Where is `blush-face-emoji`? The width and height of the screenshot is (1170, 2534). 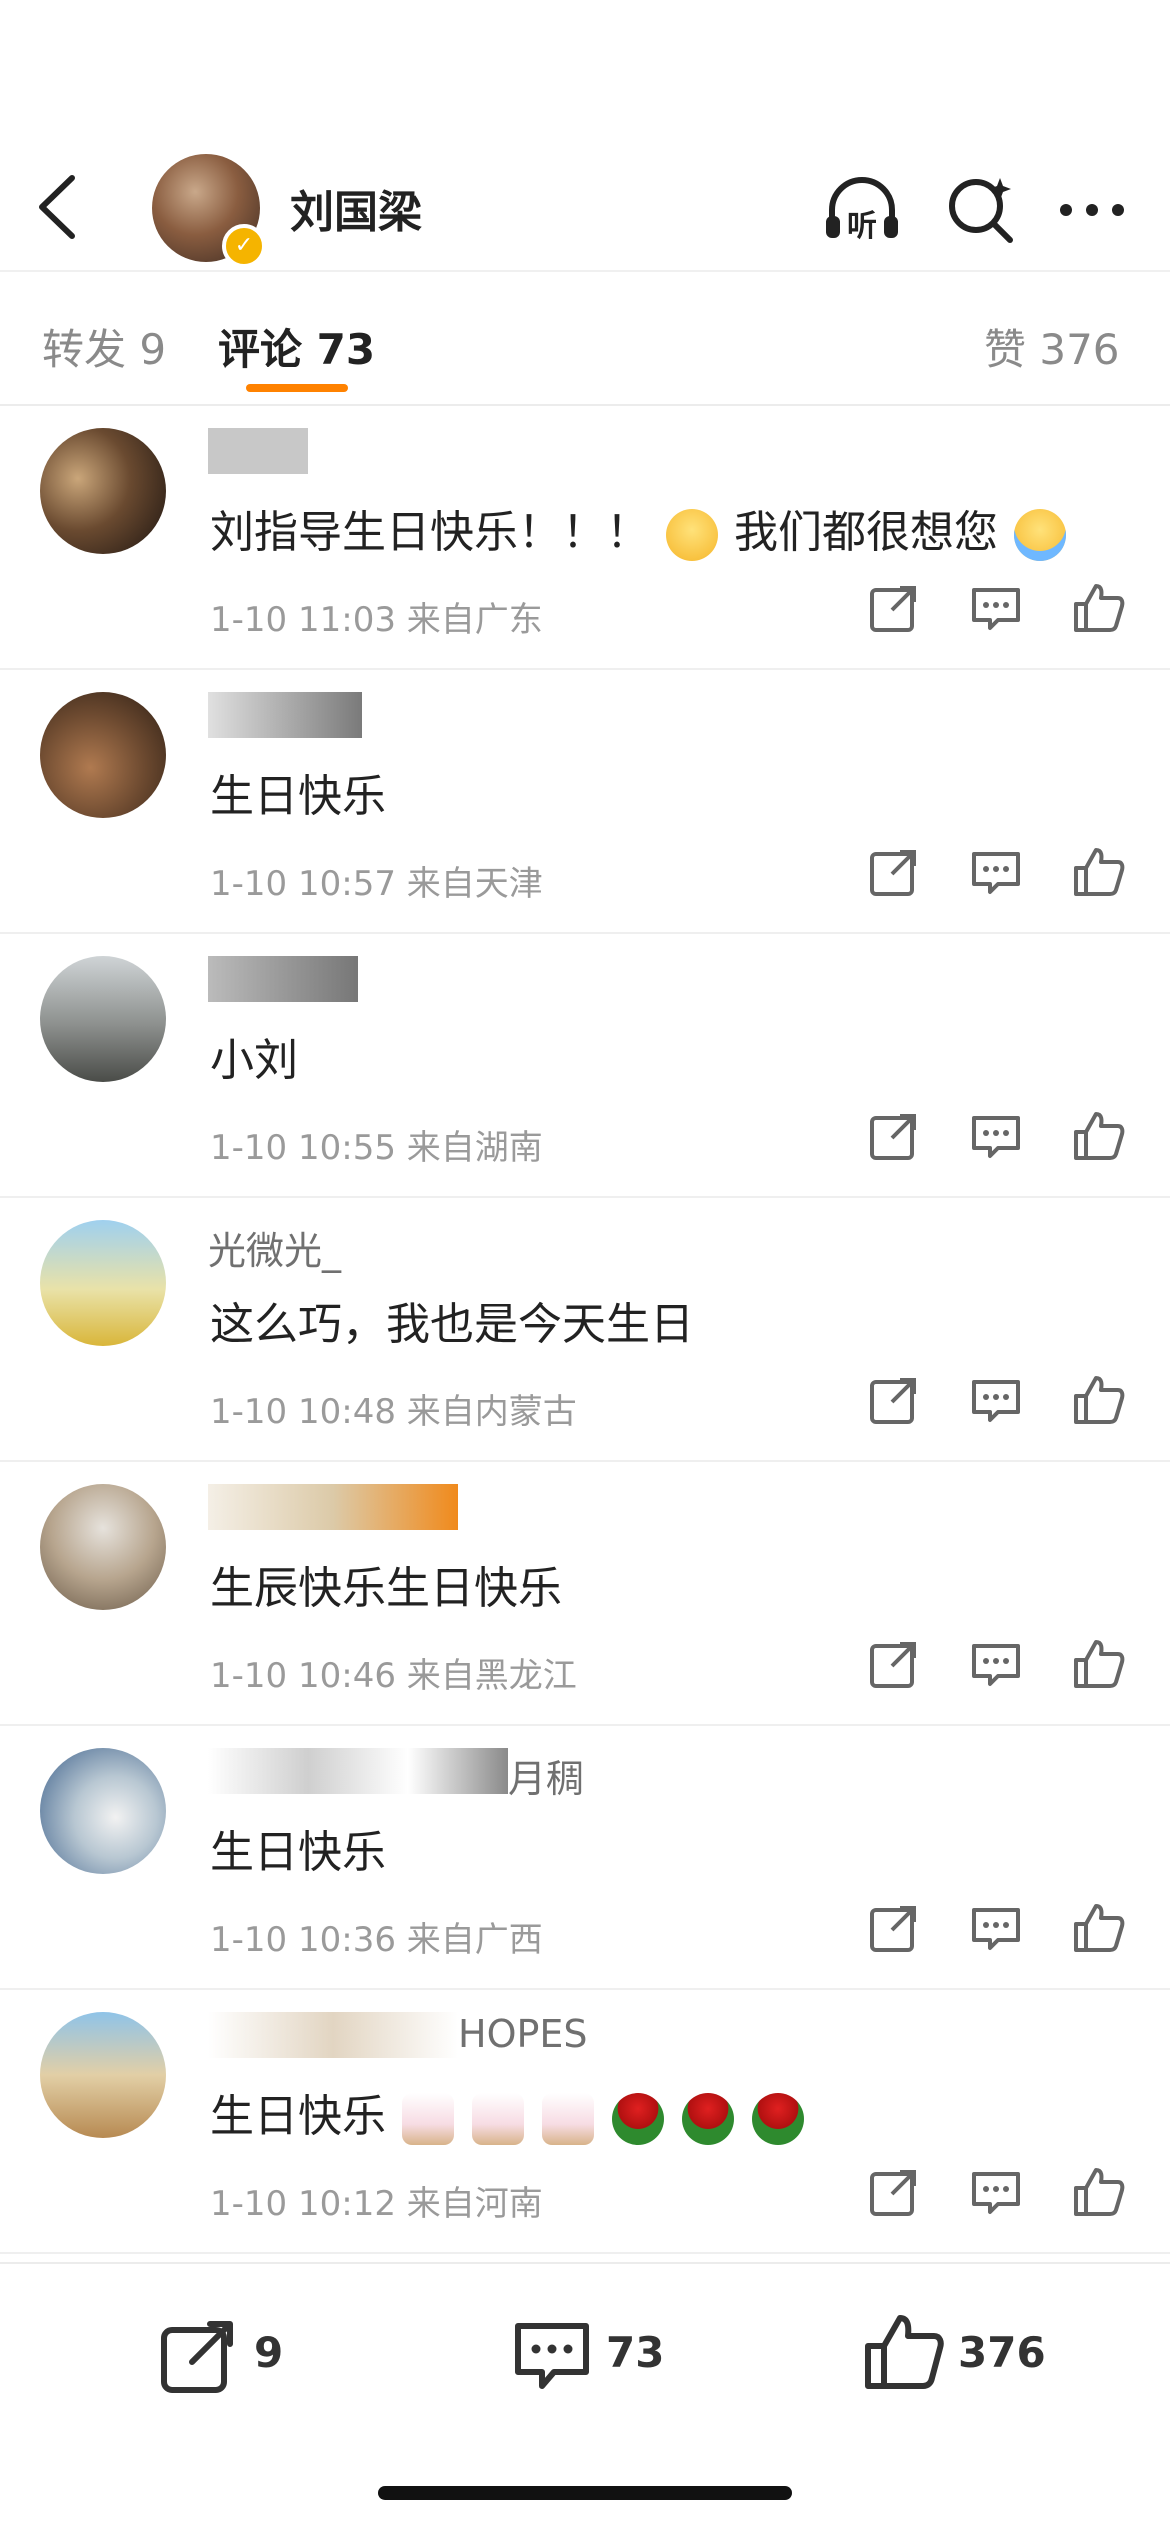
blush-face-emoji is located at coordinates (692, 535).